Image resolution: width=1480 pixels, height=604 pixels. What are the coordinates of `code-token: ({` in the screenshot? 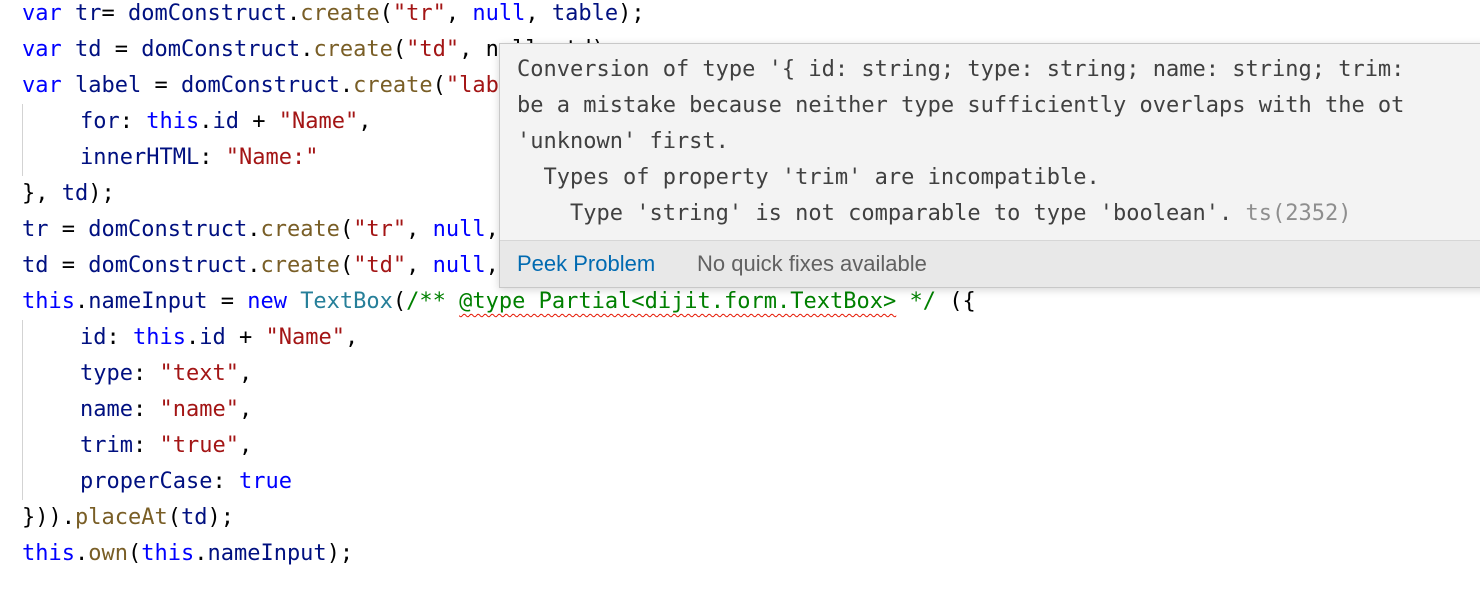 It's located at (955, 301).